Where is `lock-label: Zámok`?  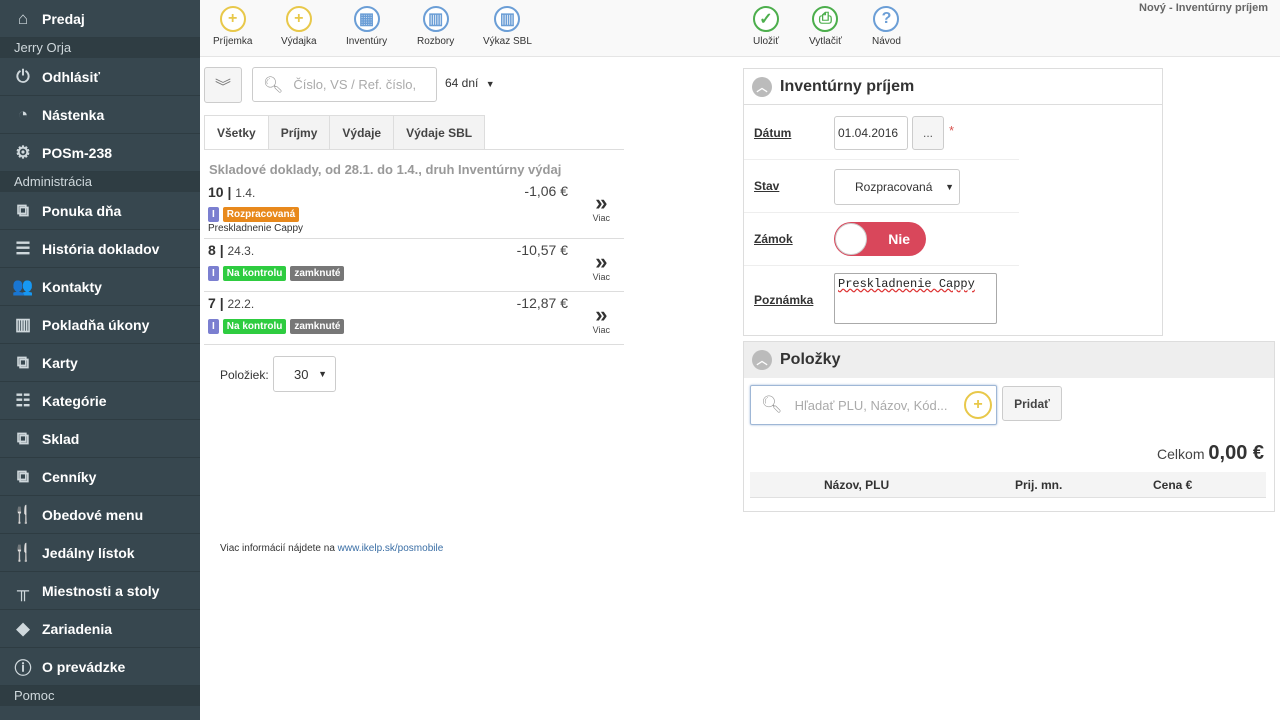 lock-label: Zámok is located at coordinates (773, 239).